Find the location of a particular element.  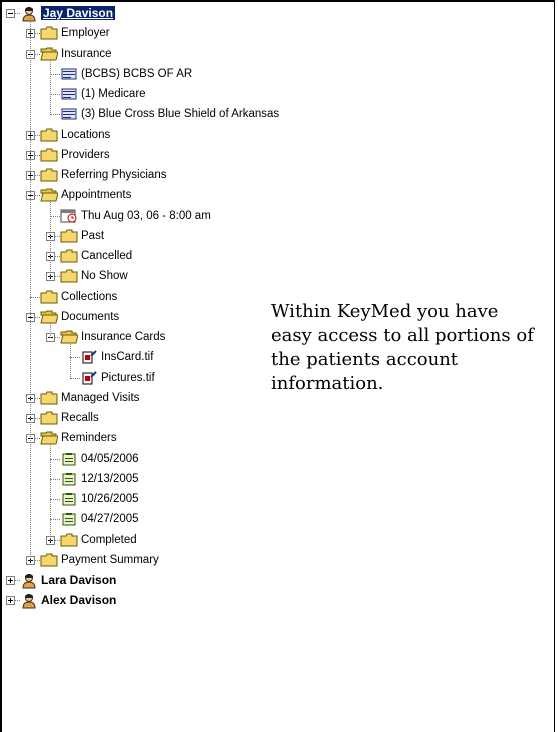

tree-label-insurance-cards: Insurance Cards is located at coordinates (123, 337).